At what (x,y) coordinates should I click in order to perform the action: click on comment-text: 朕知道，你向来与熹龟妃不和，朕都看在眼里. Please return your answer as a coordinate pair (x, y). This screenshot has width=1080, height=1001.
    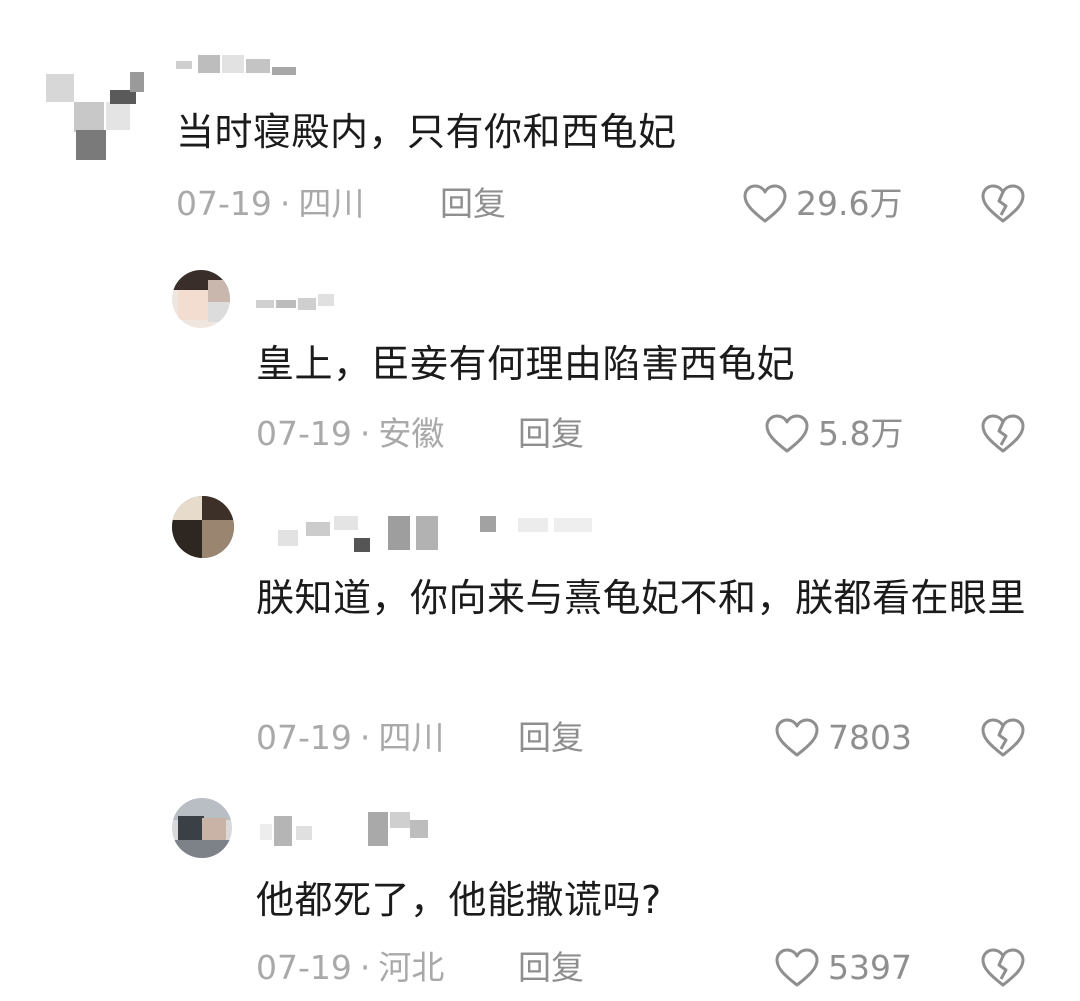
    Looking at the image, I should click on (641, 598).